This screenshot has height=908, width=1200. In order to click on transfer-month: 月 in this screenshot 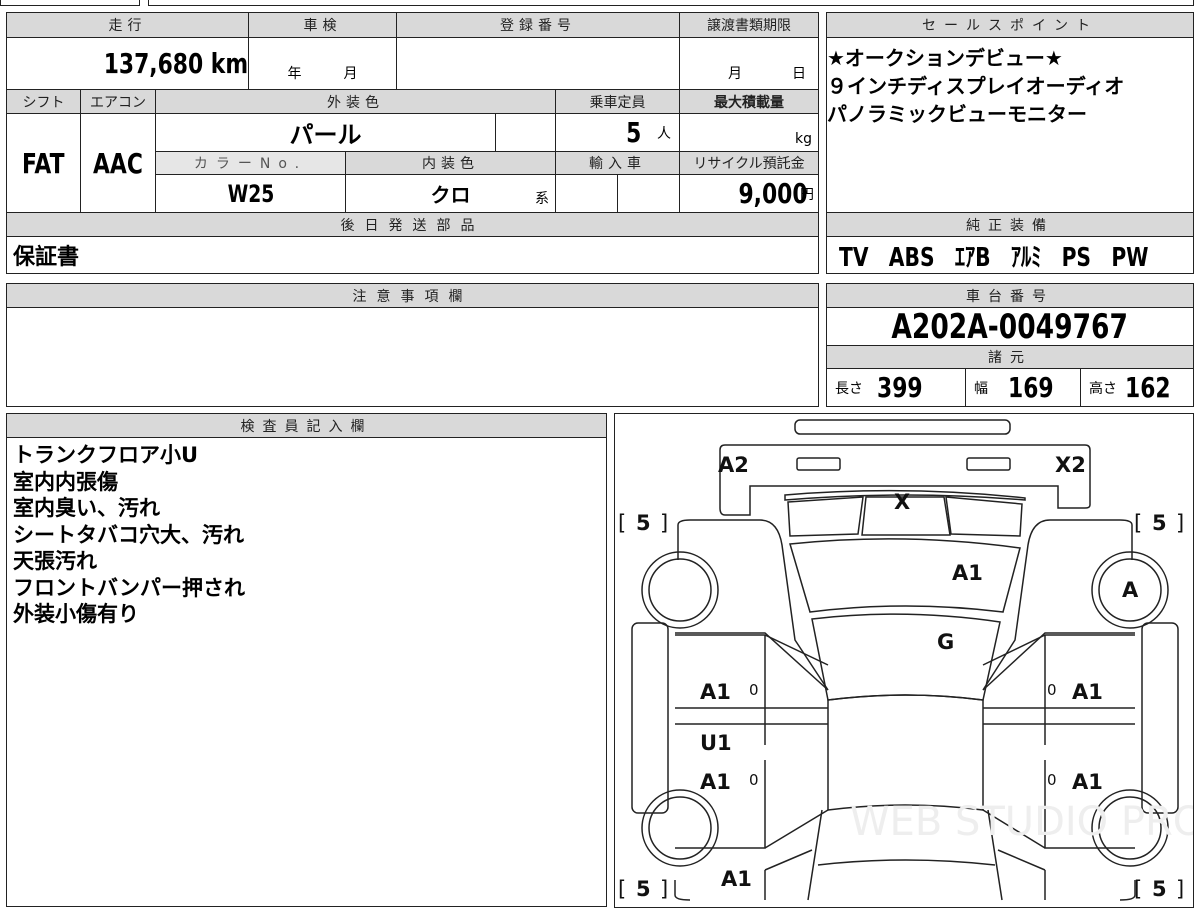, I will do `click(735, 74)`.